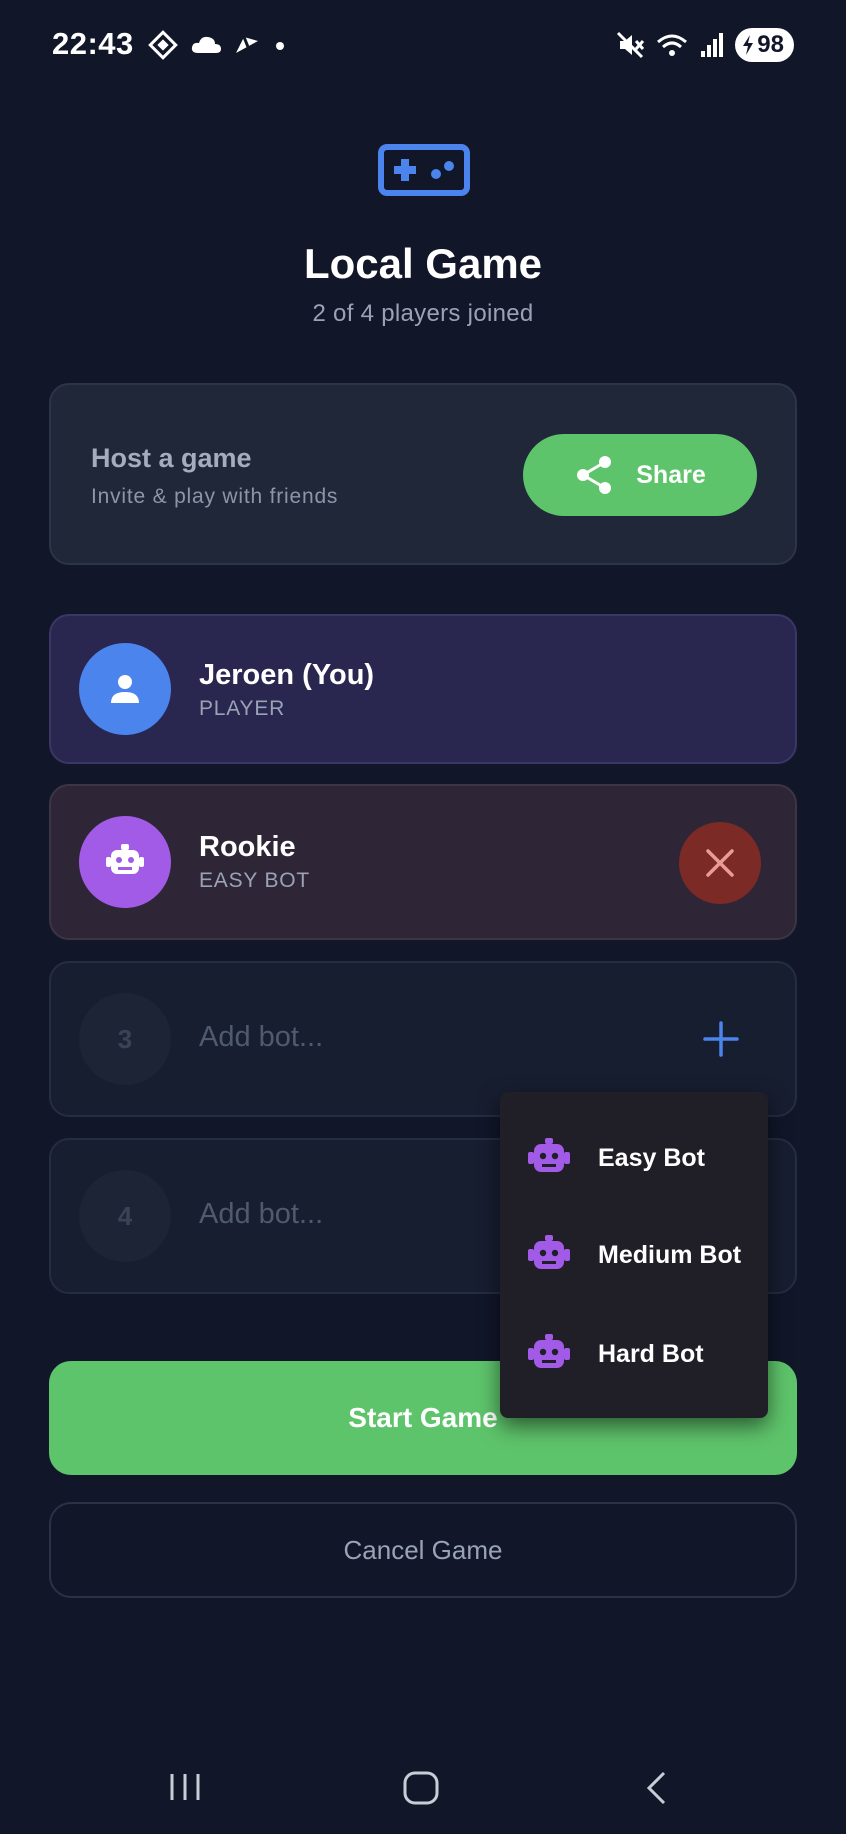  I want to click on home-icon, so click(421, 1788).